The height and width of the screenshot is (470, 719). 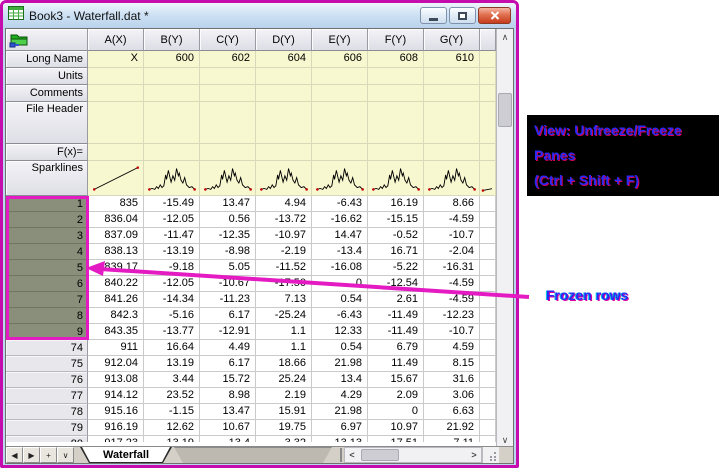 I want to click on cell: -6.43, so click(x=340, y=204).